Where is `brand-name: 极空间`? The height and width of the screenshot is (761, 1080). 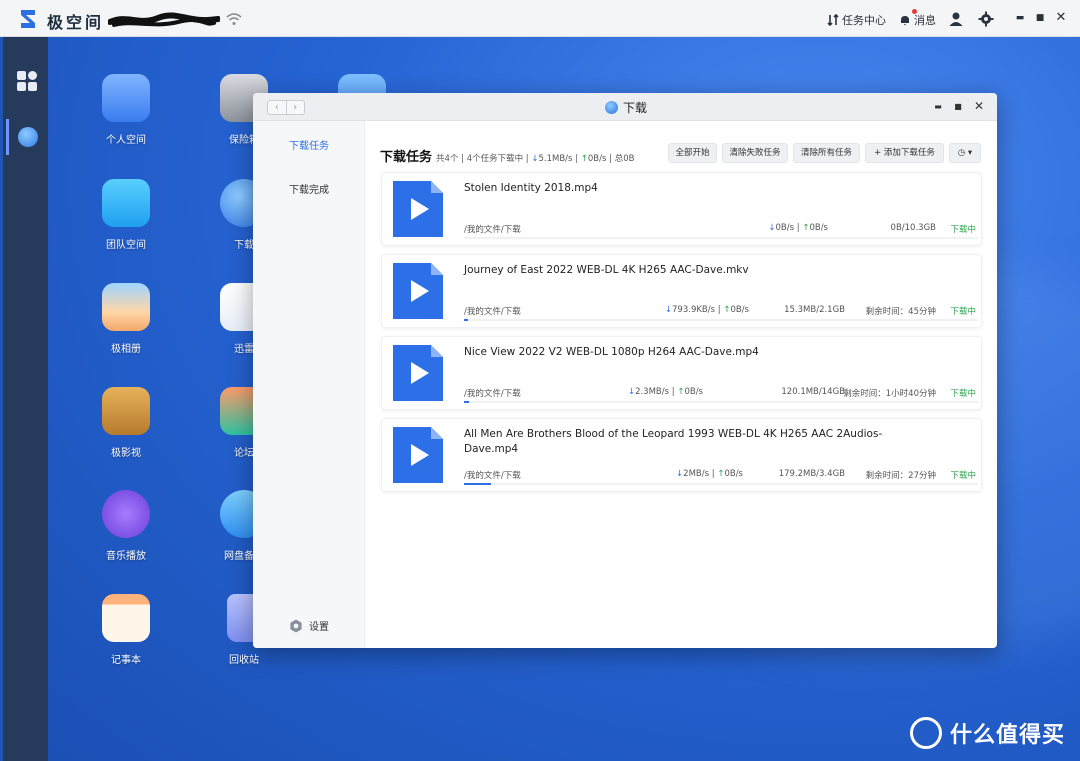 brand-name: 极空间 is located at coordinates (76, 22).